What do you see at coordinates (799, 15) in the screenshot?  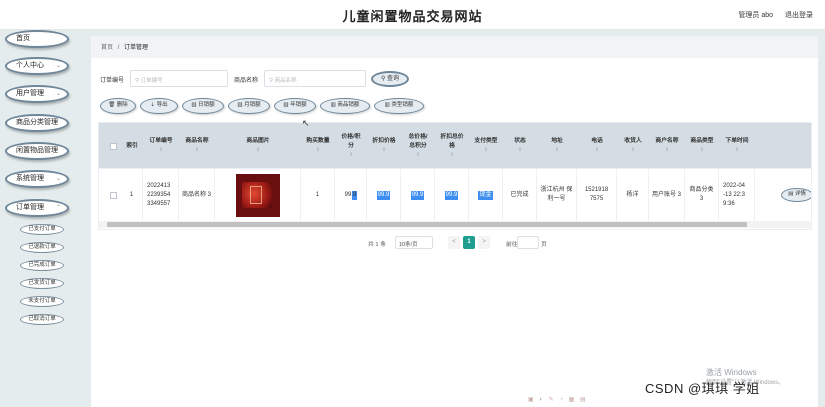 I see `logout-link: 退出登录` at bounding box center [799, 15].